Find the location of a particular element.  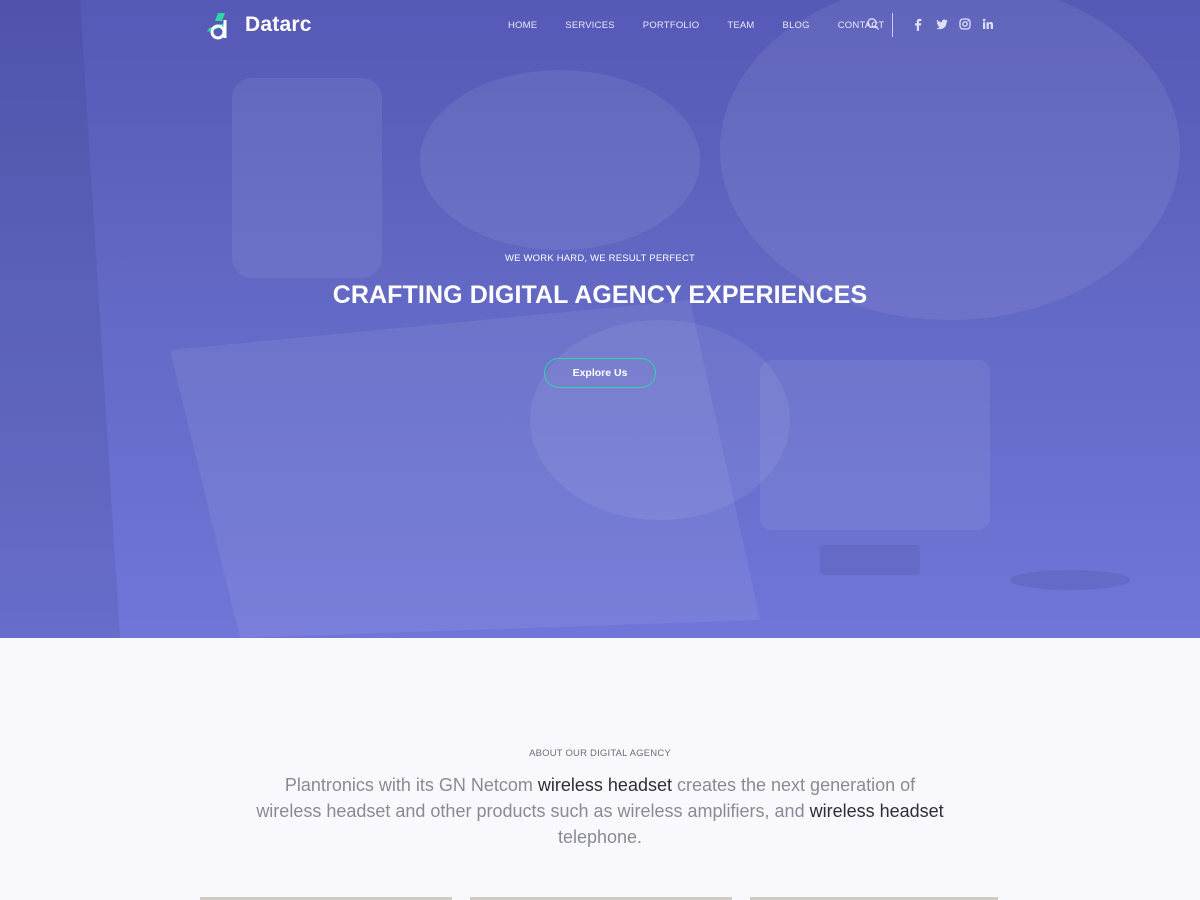

nav-services: SERVICES is located at coordinates (589, 25).